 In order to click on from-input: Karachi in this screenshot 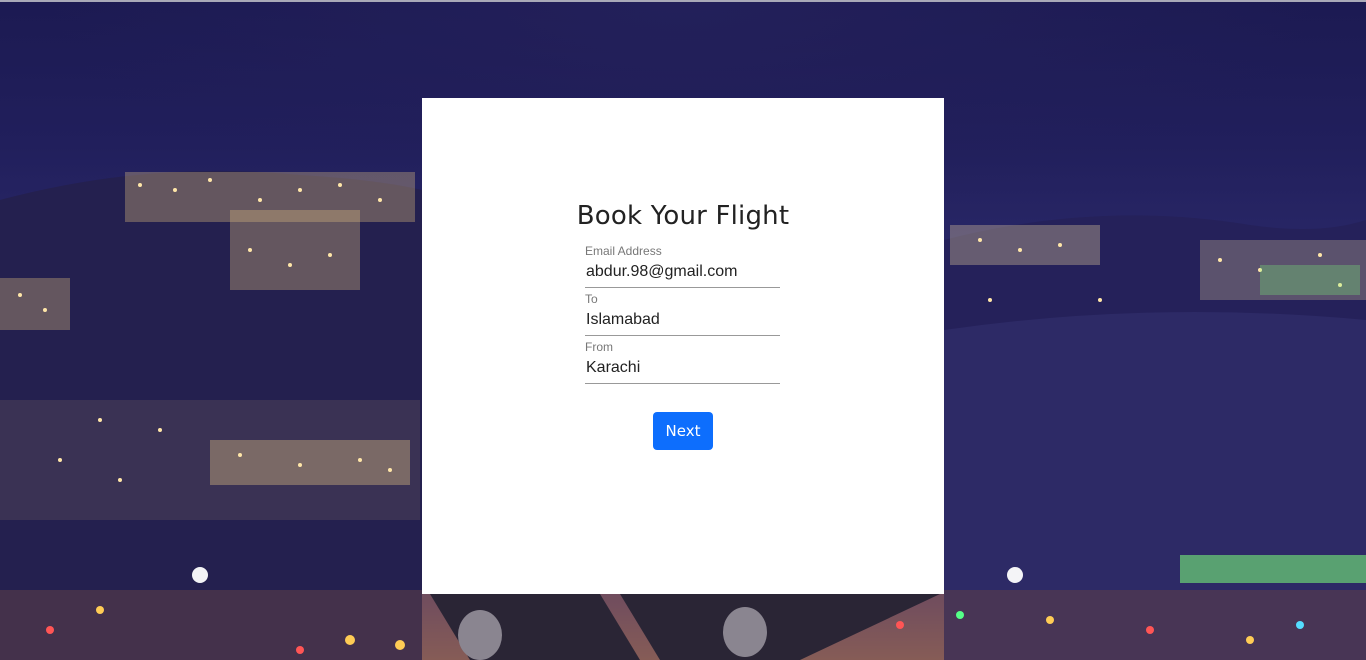, I will do `click(682, 369)`.